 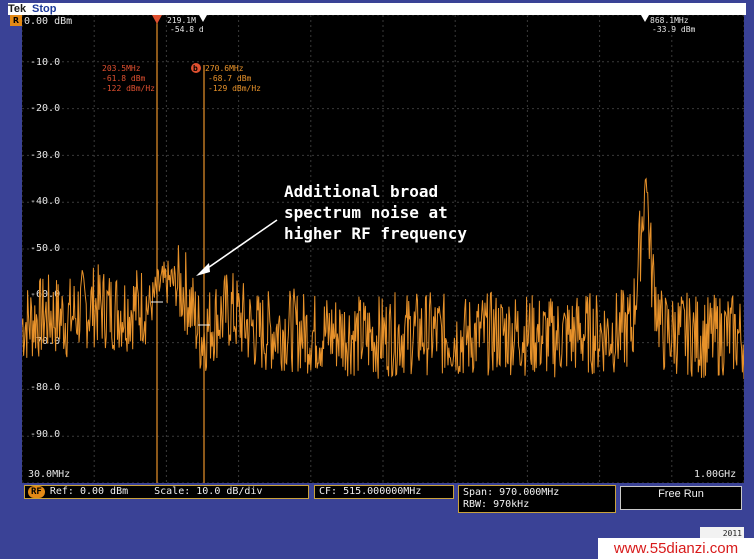 What do you see at coordinates (377, 9) in the screenshot?
I see `header-bar: Tek Stop` at bounding box center [377, 9].